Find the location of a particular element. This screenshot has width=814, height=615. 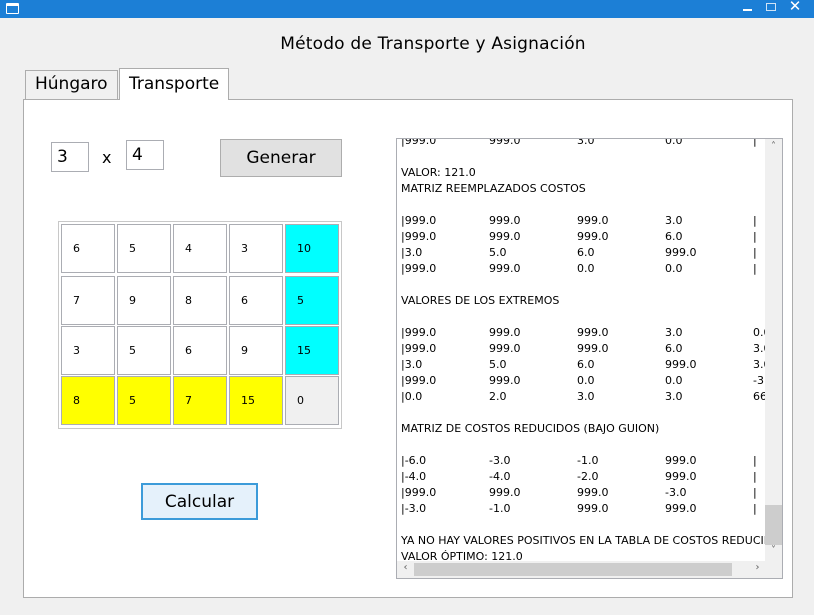

results-token: |-4.0 is located at coordinates (414, 476).